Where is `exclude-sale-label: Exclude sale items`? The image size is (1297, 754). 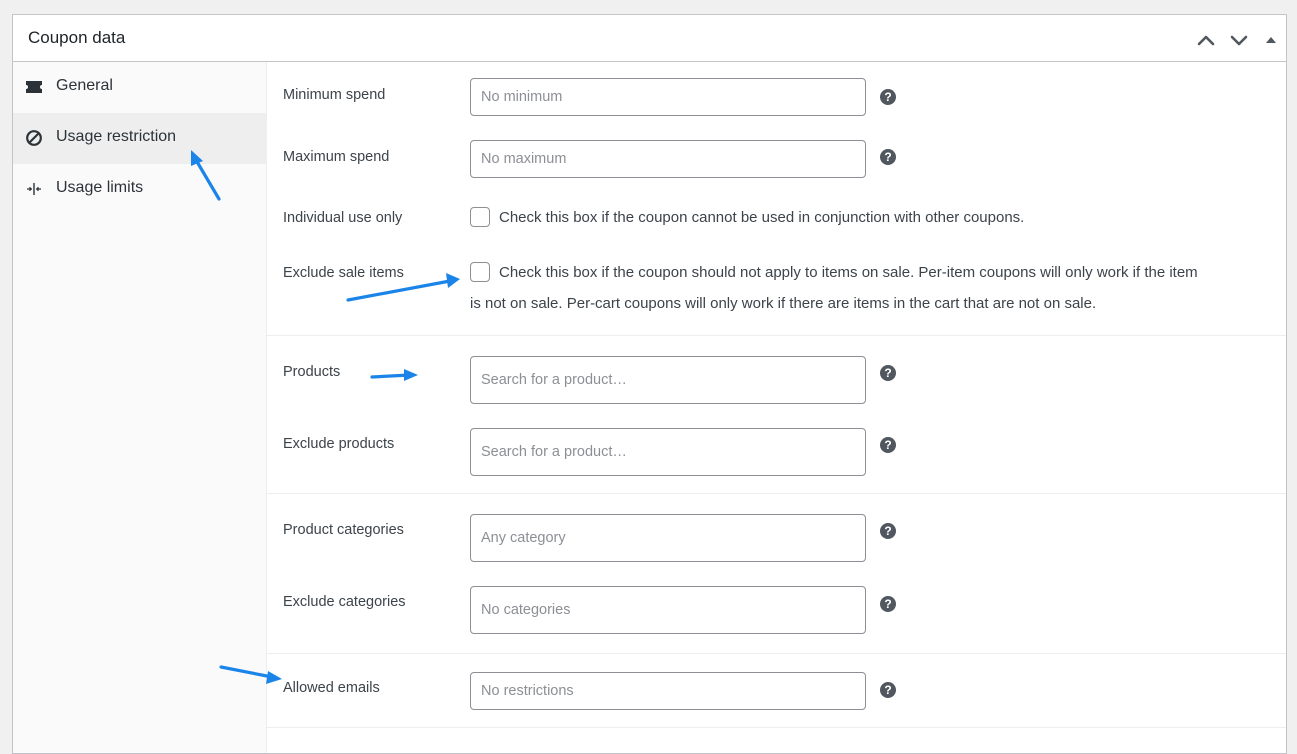 exclude-sale-label: Exclude sale items is located at coordinates (343, 273).